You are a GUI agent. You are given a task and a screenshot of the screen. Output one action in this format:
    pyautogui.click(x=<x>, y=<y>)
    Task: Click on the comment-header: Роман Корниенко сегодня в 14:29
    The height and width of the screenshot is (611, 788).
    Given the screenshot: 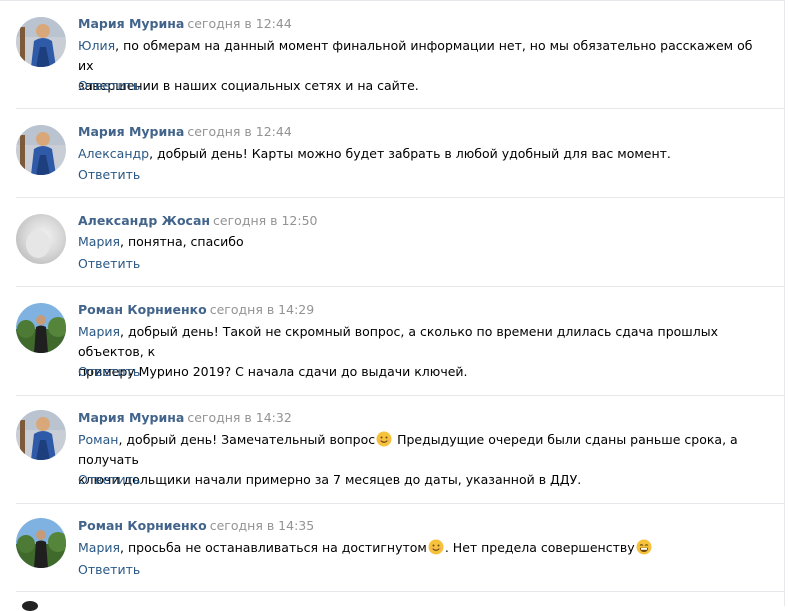 What is the action you would take?
    pyautogui.click(x=196, y=310)
    